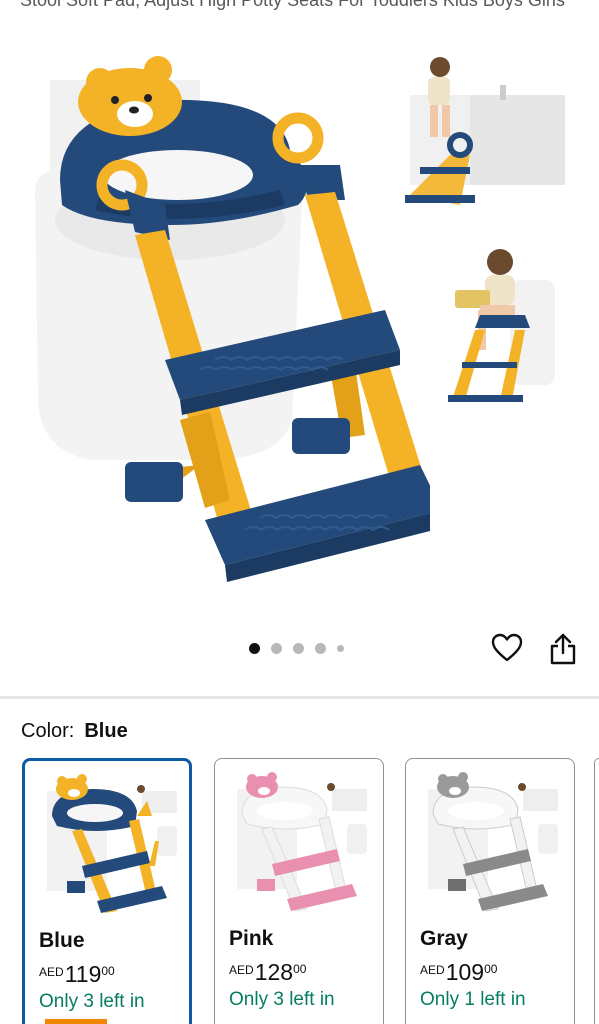 The image size is (599, 1024). I want to click on color-option-next-partial, so click(596, 891).